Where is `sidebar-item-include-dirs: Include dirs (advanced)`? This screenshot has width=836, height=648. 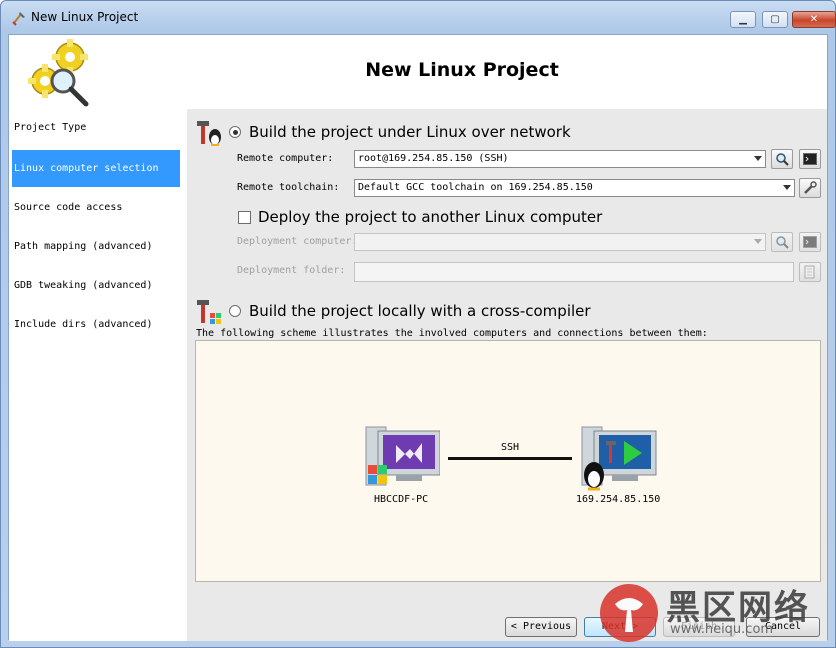 sidebar-item-include-dirs: Include dirs (advanced) is located at coordinates (96, 324).